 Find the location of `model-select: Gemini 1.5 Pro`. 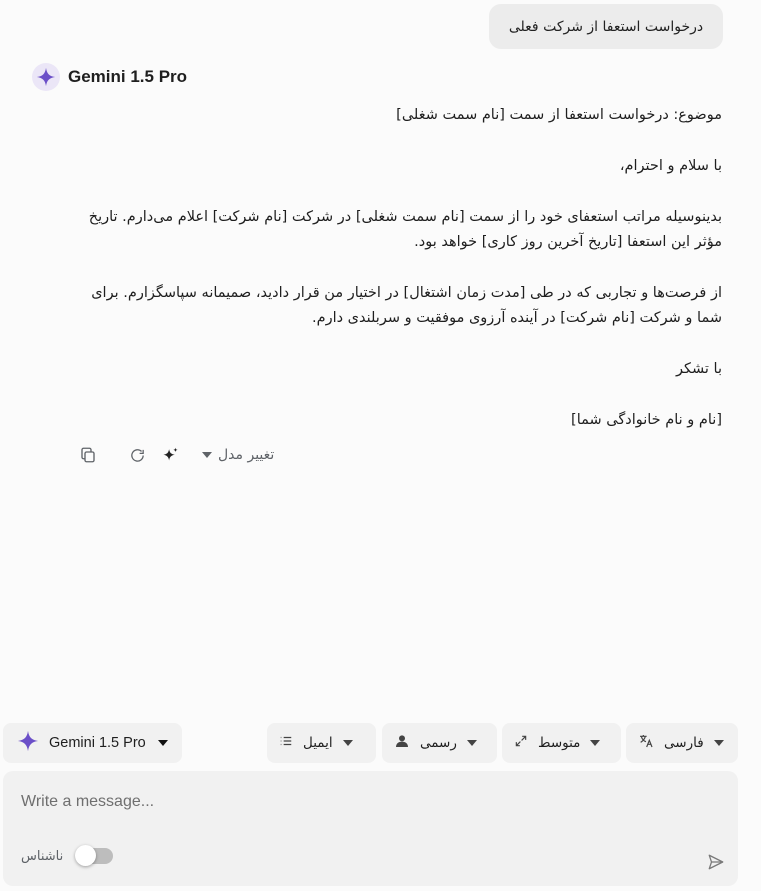

model-select: Gemini 1.5 Pro is located at coordinates (92, 743).